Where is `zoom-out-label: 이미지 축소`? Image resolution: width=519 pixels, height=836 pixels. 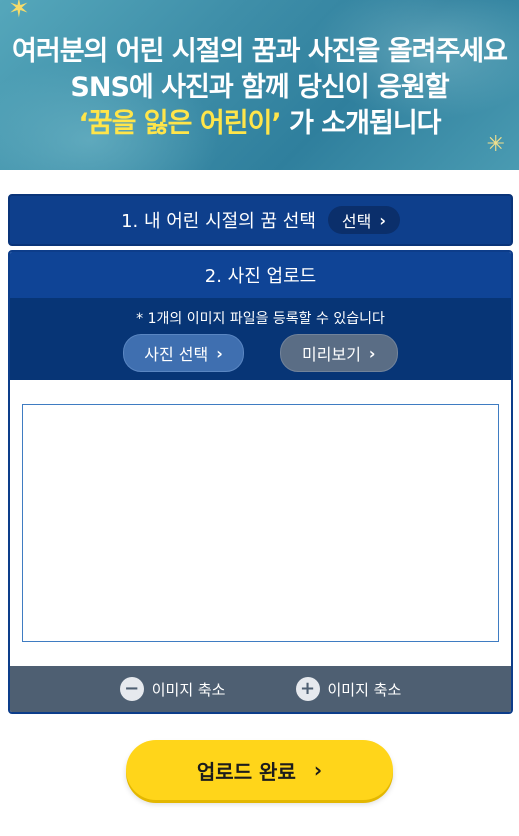
zoom-out-label: 이미지 축소 is located at coordinates (188, 689).